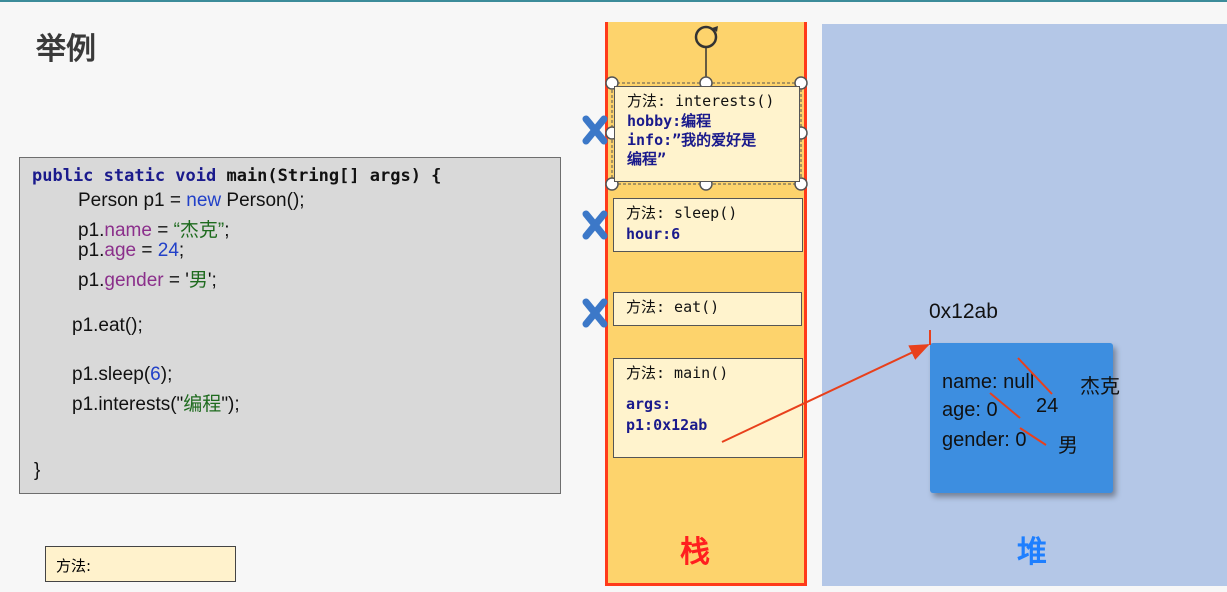 This screenshot has width=1227, height=592. What do you see at coordinates (970, 410) in the screenshot?
I see `heap-field-age: age: 0` at bounding box center [970, 410].